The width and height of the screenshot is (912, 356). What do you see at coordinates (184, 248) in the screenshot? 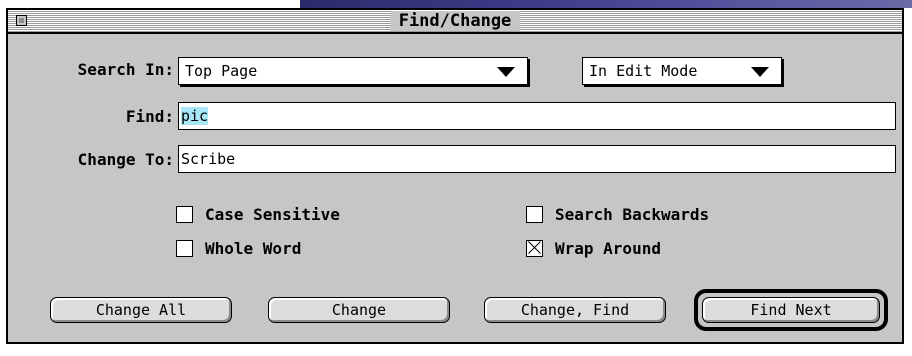
I see `whole-word-checkbox` at bounding box center [184, 248].